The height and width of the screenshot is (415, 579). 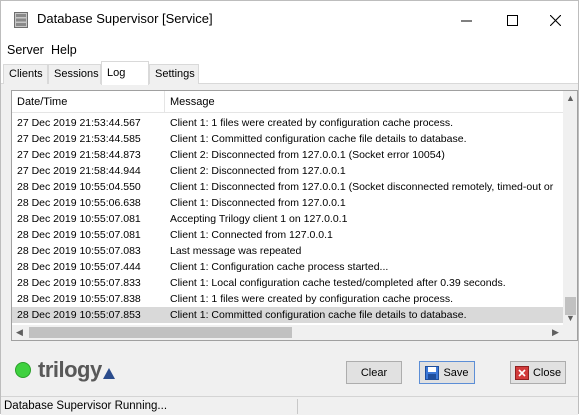 What do you see at coordinates (79, 123) in the screenshot?
I see `log-cell-datetime: 27 Dec 2019 21:53:44.567` at bounding box center [79, 123].